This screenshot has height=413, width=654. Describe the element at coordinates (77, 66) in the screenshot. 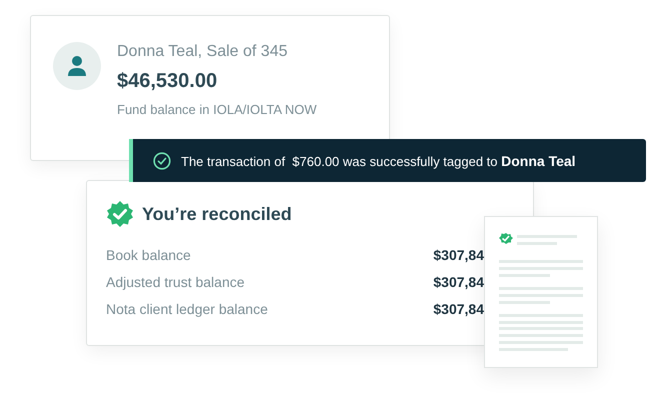

I see `avatar-icon` at that location.